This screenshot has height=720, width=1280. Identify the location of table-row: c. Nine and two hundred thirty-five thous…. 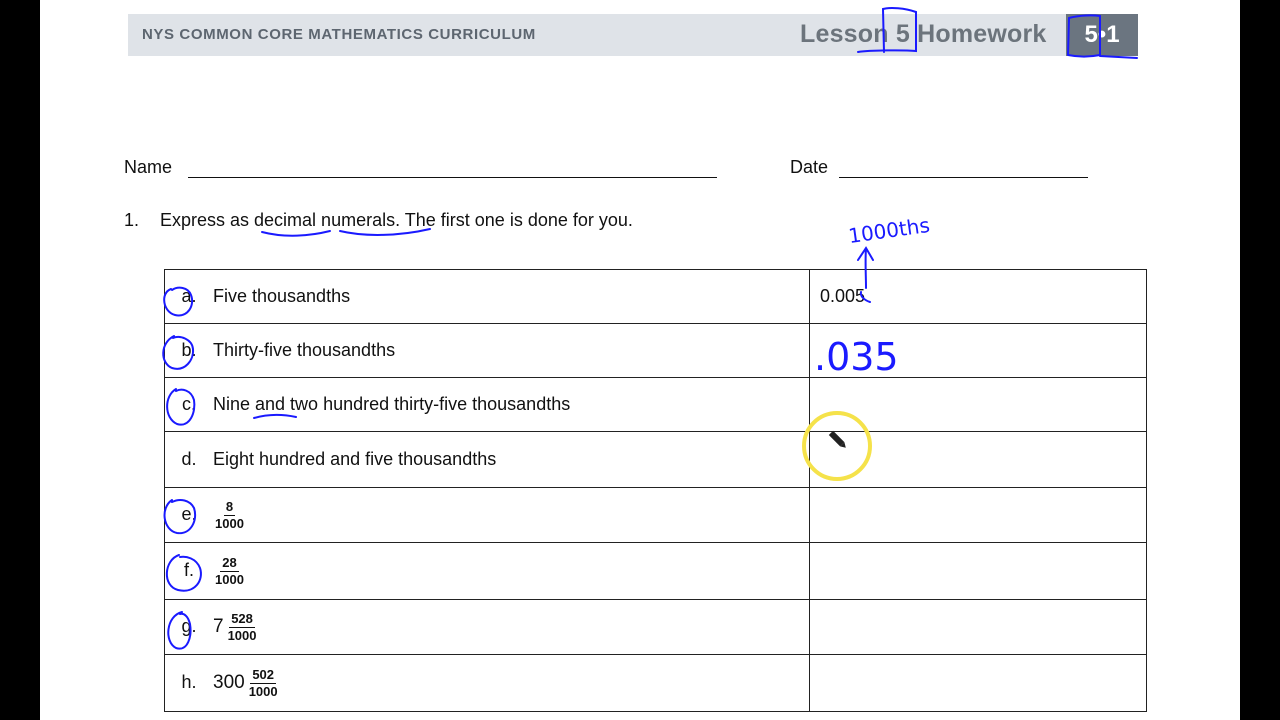
(655, 404).